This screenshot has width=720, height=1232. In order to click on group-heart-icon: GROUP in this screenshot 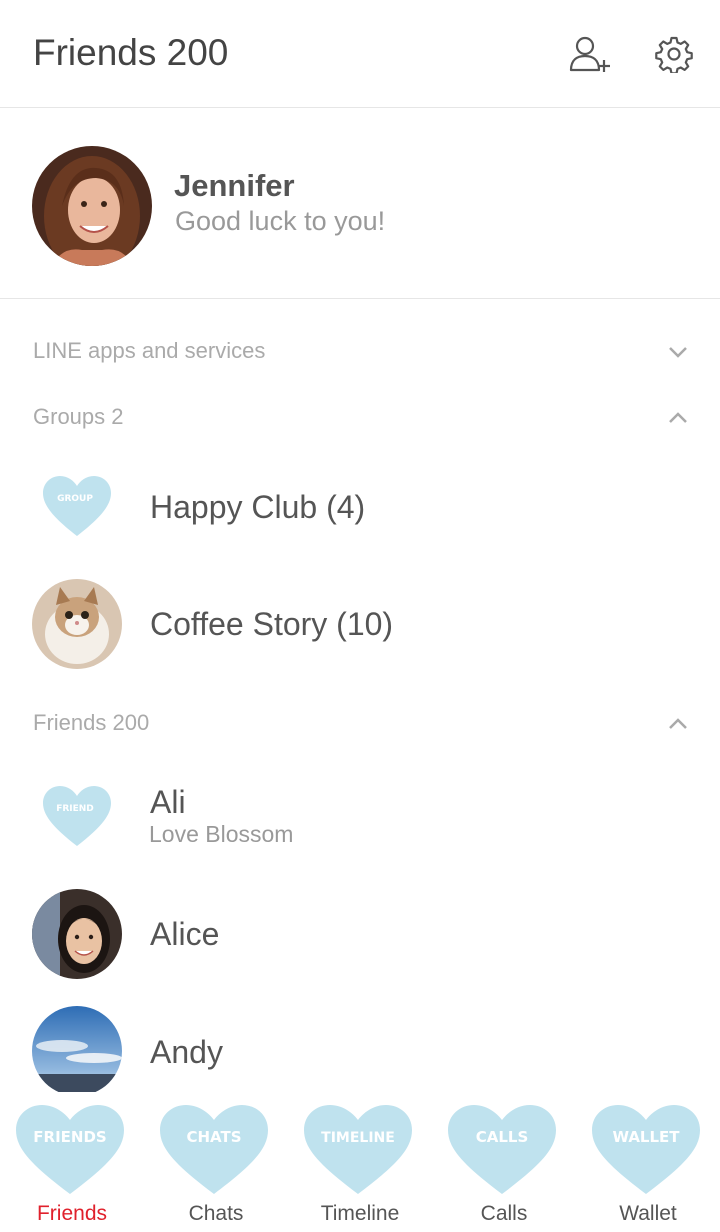, I will do `click(77, 507)`.